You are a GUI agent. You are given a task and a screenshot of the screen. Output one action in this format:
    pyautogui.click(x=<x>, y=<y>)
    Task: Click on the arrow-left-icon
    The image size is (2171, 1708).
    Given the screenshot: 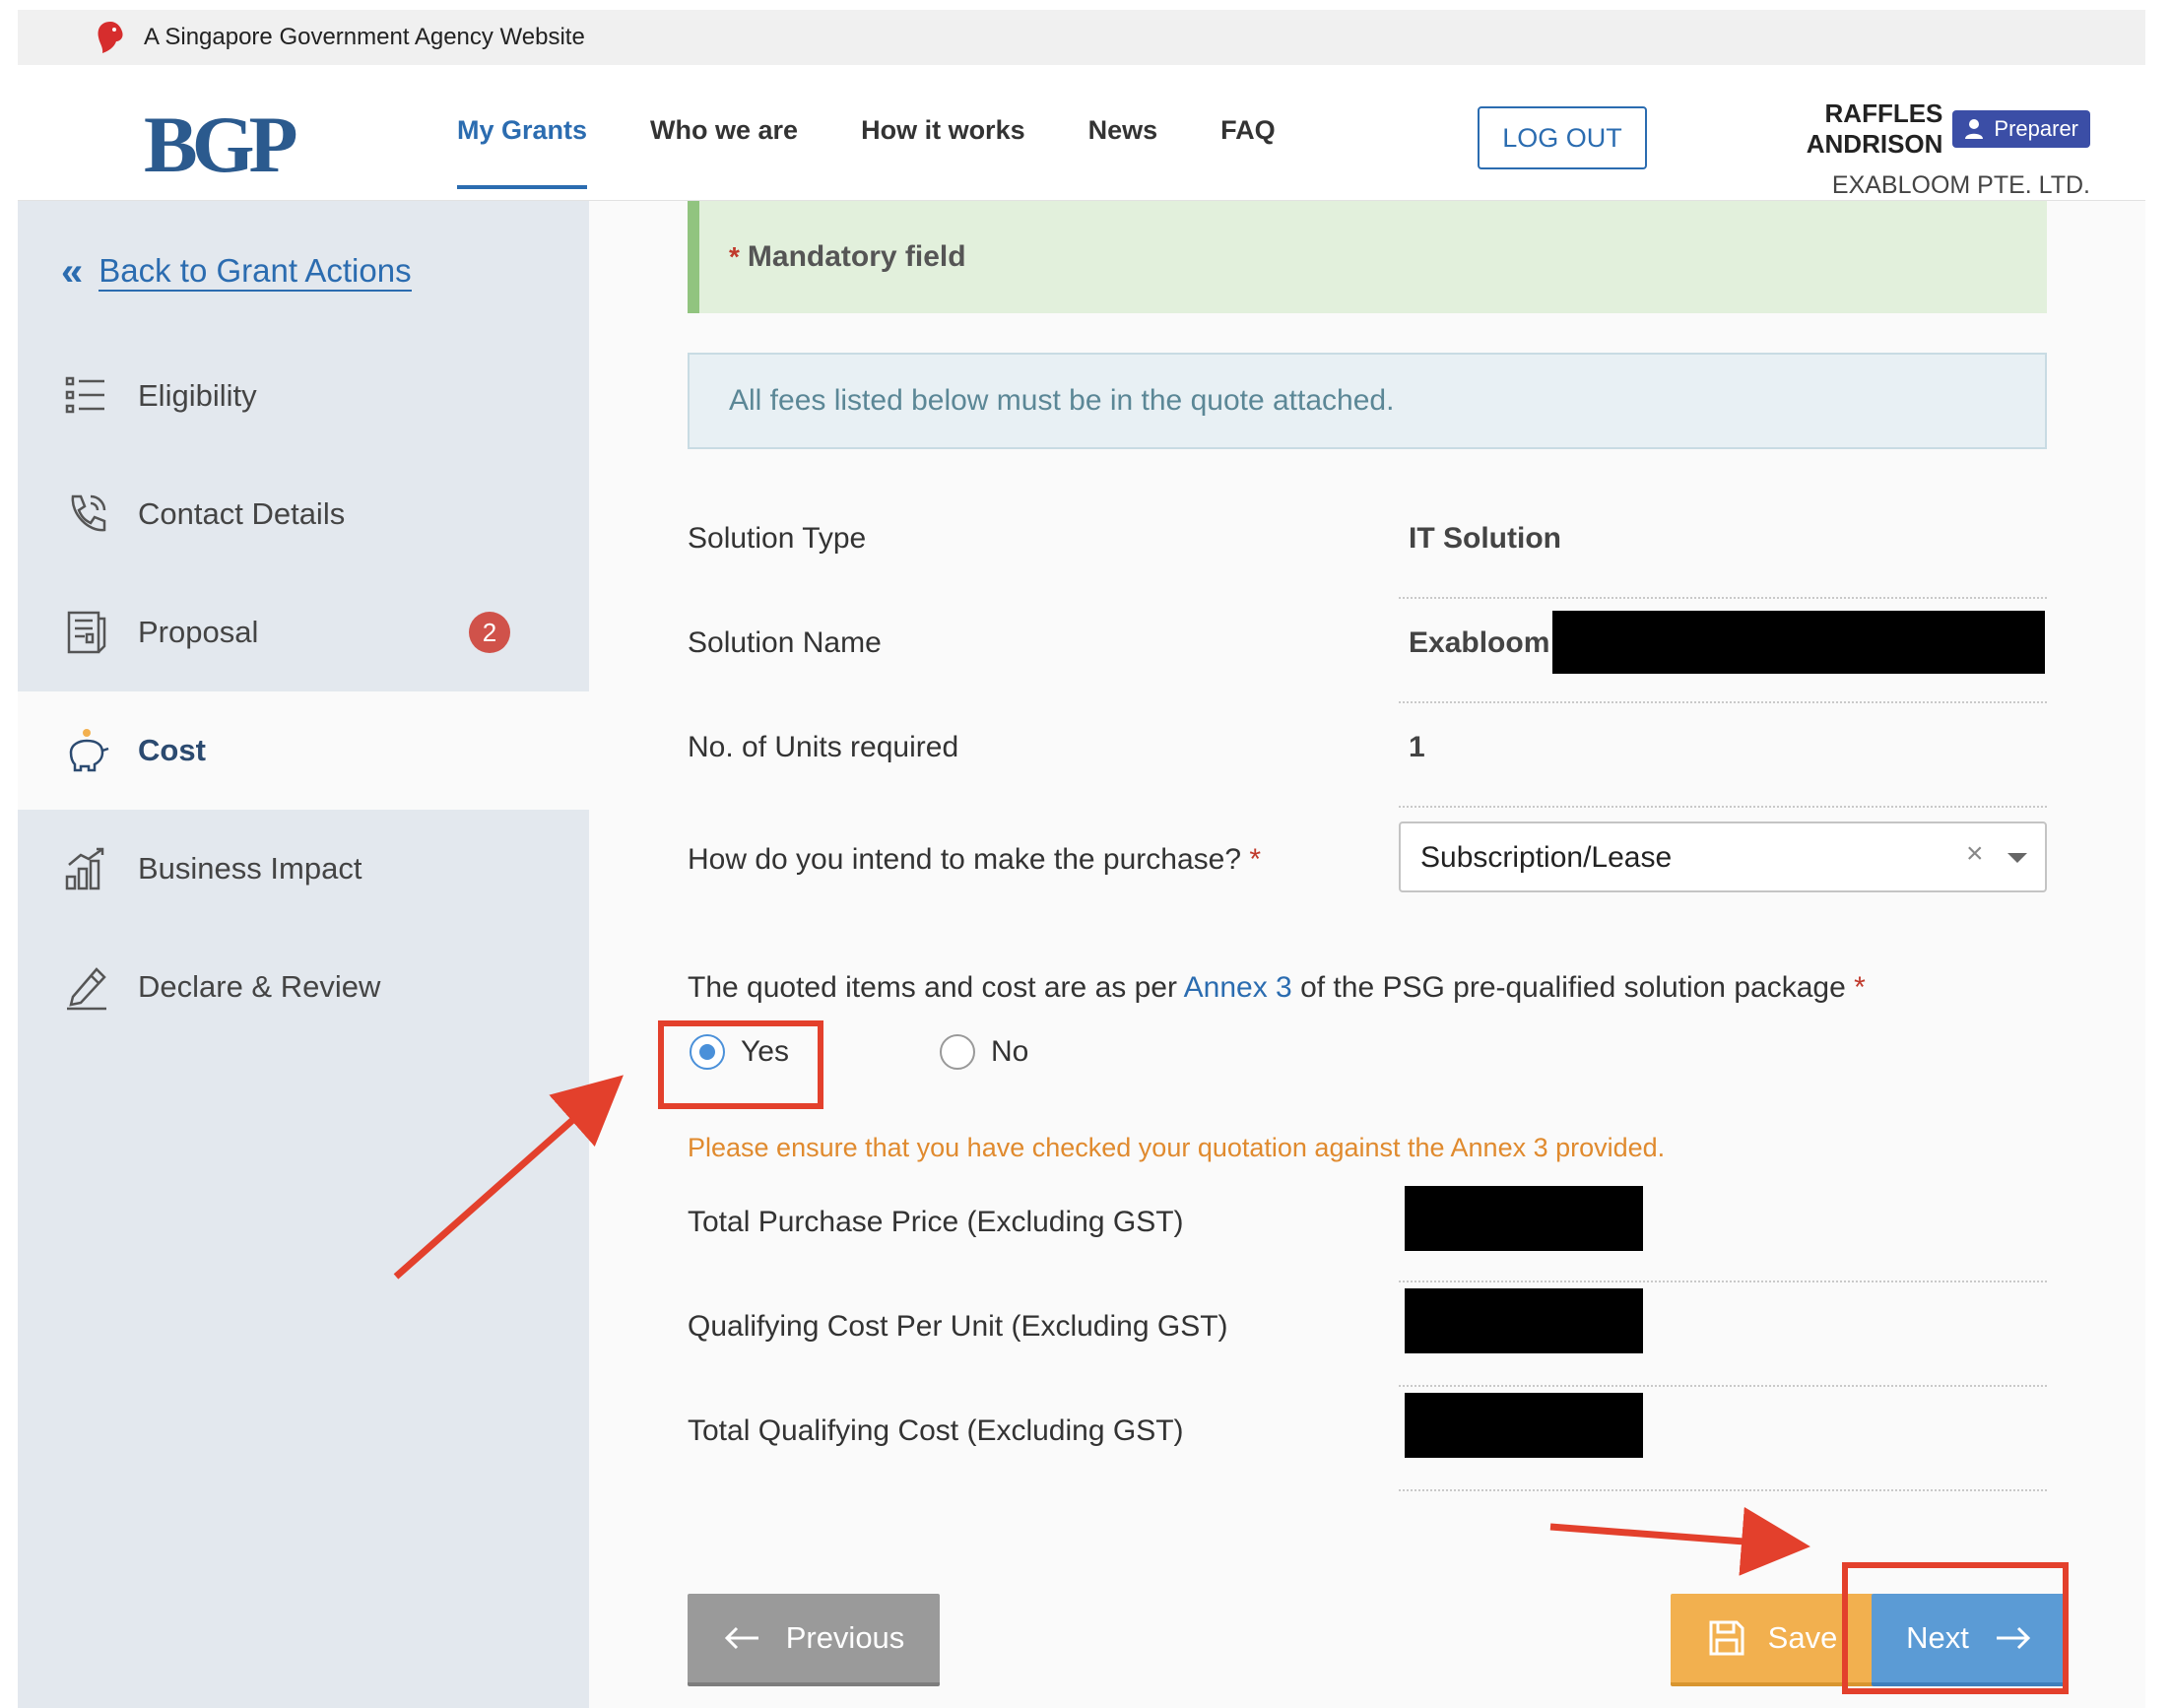 What is the action you would take?
    pyautogui.click(x=741, y=1638)
    